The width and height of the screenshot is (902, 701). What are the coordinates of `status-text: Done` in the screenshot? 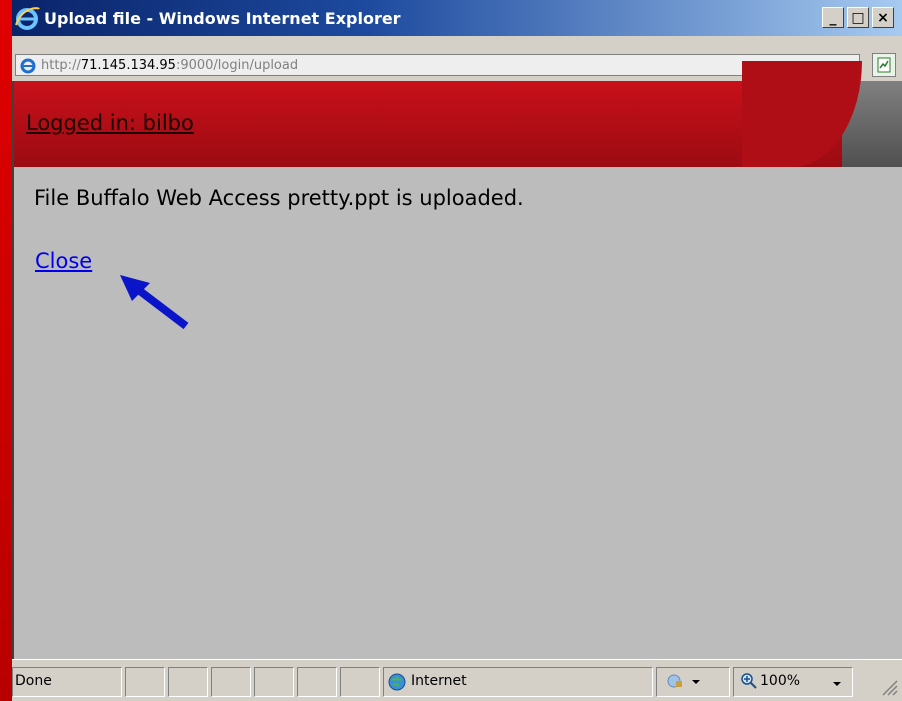 It's located at (33, 681).